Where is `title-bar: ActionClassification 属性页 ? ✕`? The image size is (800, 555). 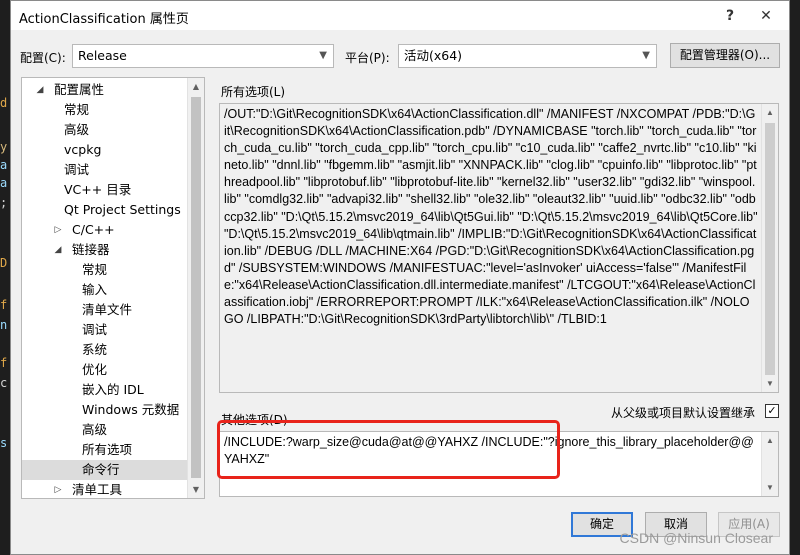 title-bar: ActionClassification 属性页 ? ✕ is located at coordinates (400, 16).